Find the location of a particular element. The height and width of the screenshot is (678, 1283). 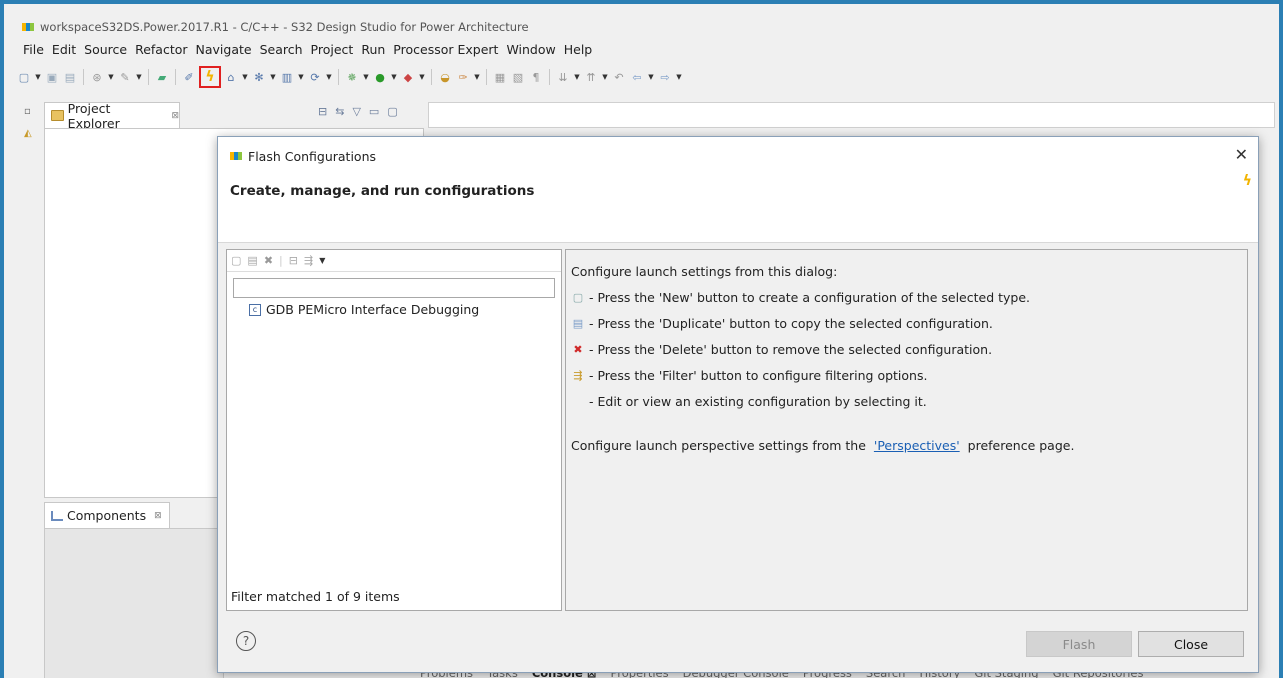

new-dropdown-arrow: ▼ is located at coordinates (38, 77).